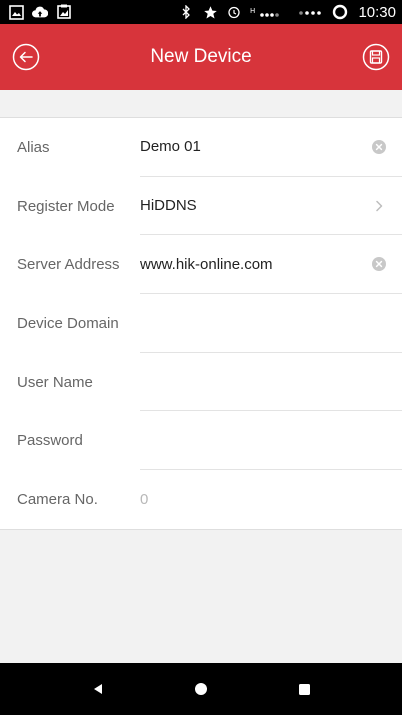 This screenshot has width=402, height=715. What do you see at coordinates (270, 12) in the screenshot?
I see `signal-icon: H` at bounding box center [270, 12].